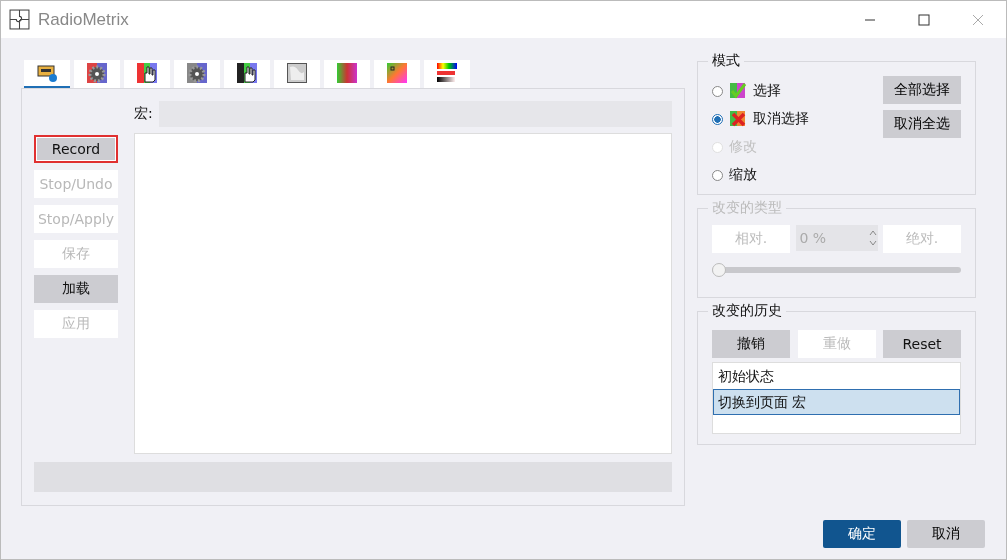 The width and height of the screenshot is (1007, 560). What do you see at coordinates (922, 90) in the screenshot?
I see `mode-button: 全部选择` at bounding box center [922, 90].